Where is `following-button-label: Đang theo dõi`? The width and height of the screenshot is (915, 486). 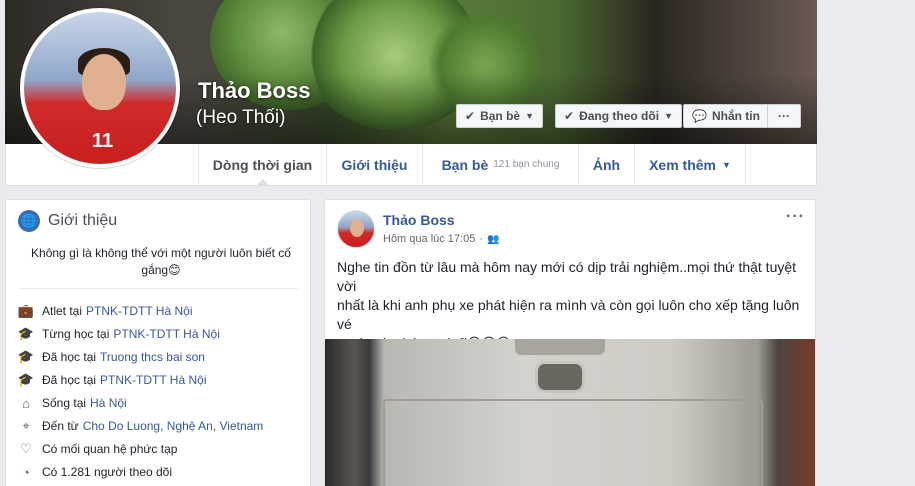
following-button-label: Đang theo dõi is located at coordinates (619, 116).